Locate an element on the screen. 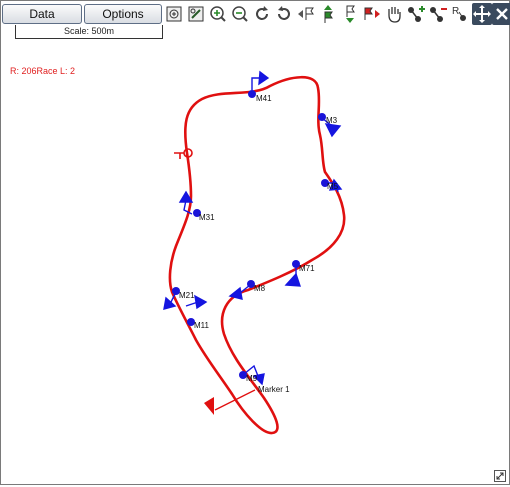  marker-label: M31 is located at coordinates (207, 217).